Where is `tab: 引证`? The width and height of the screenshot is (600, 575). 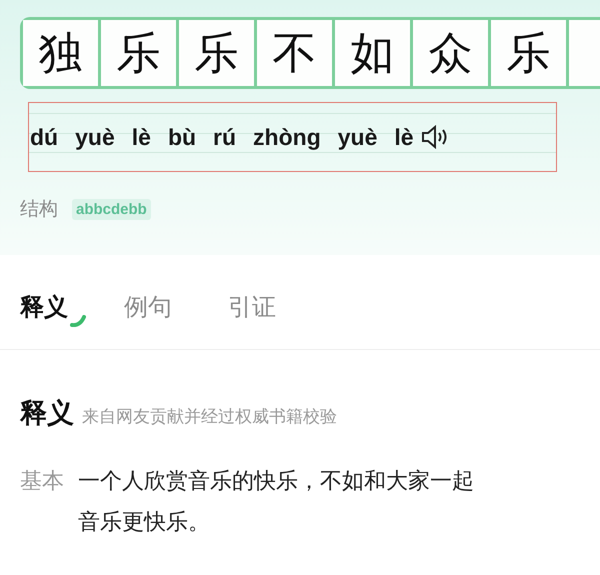
tab: 引证 is located at coordinates (252, 307).